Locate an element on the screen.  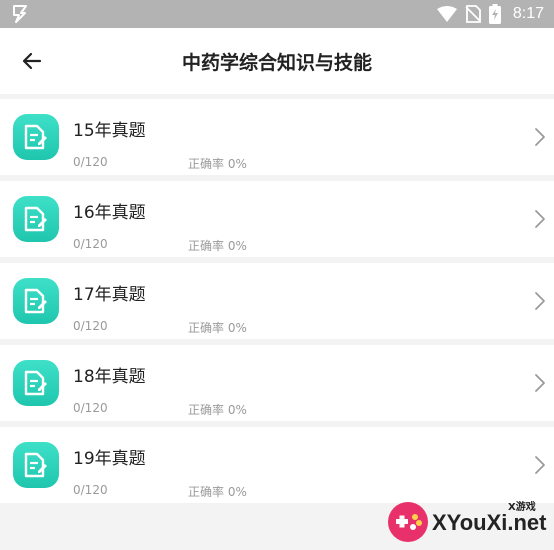
status-bar: 8:17 is located at coordinates (277, 14).